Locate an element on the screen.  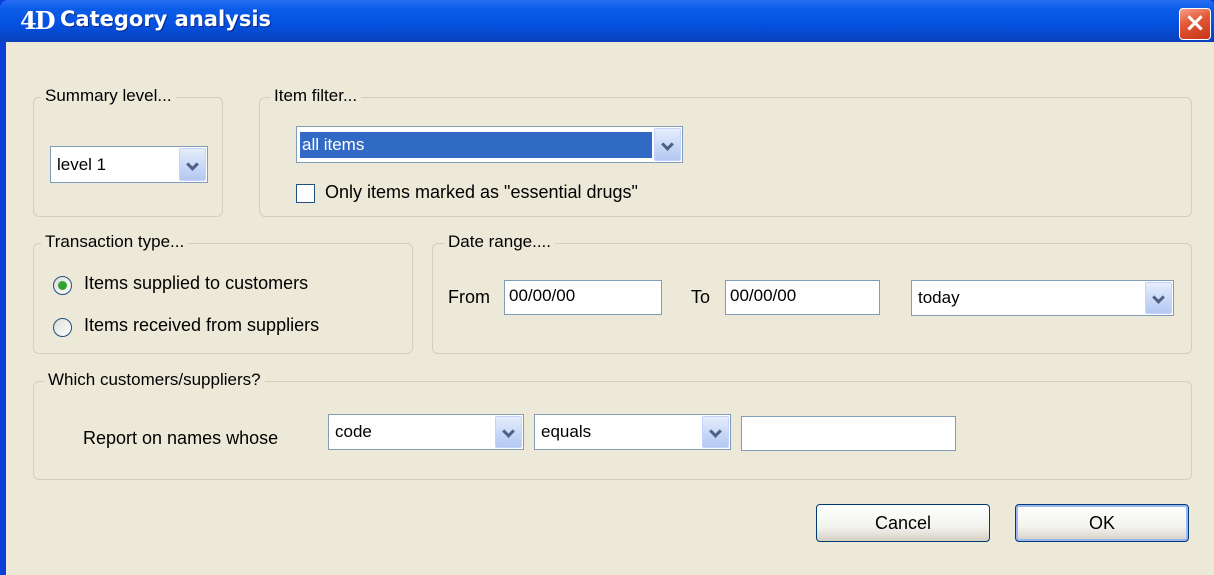
item-filter-value: all items is located at coordinates (476, 144).